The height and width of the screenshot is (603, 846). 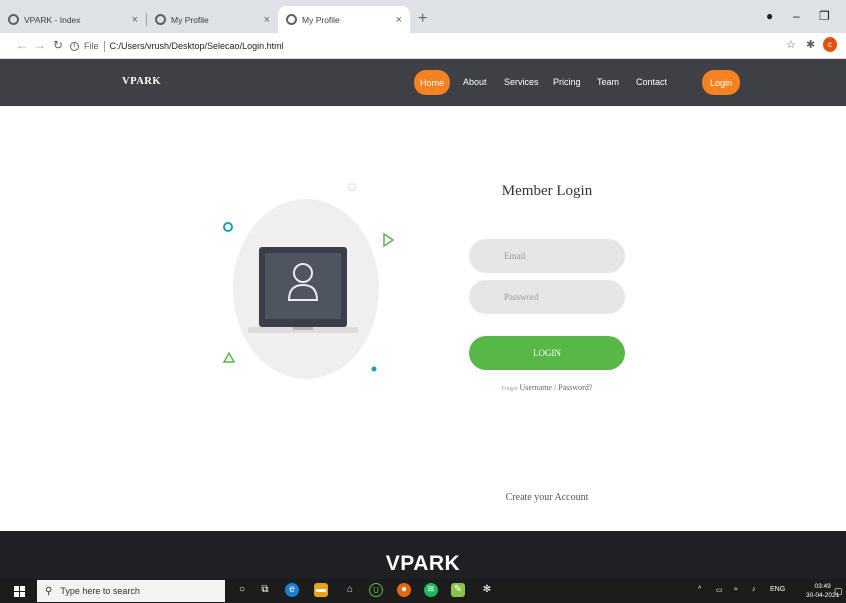 What do you see at coordinates (91, 46) in the screenshot?
I see `url-scheme: File` at bounding box center [91, 46].